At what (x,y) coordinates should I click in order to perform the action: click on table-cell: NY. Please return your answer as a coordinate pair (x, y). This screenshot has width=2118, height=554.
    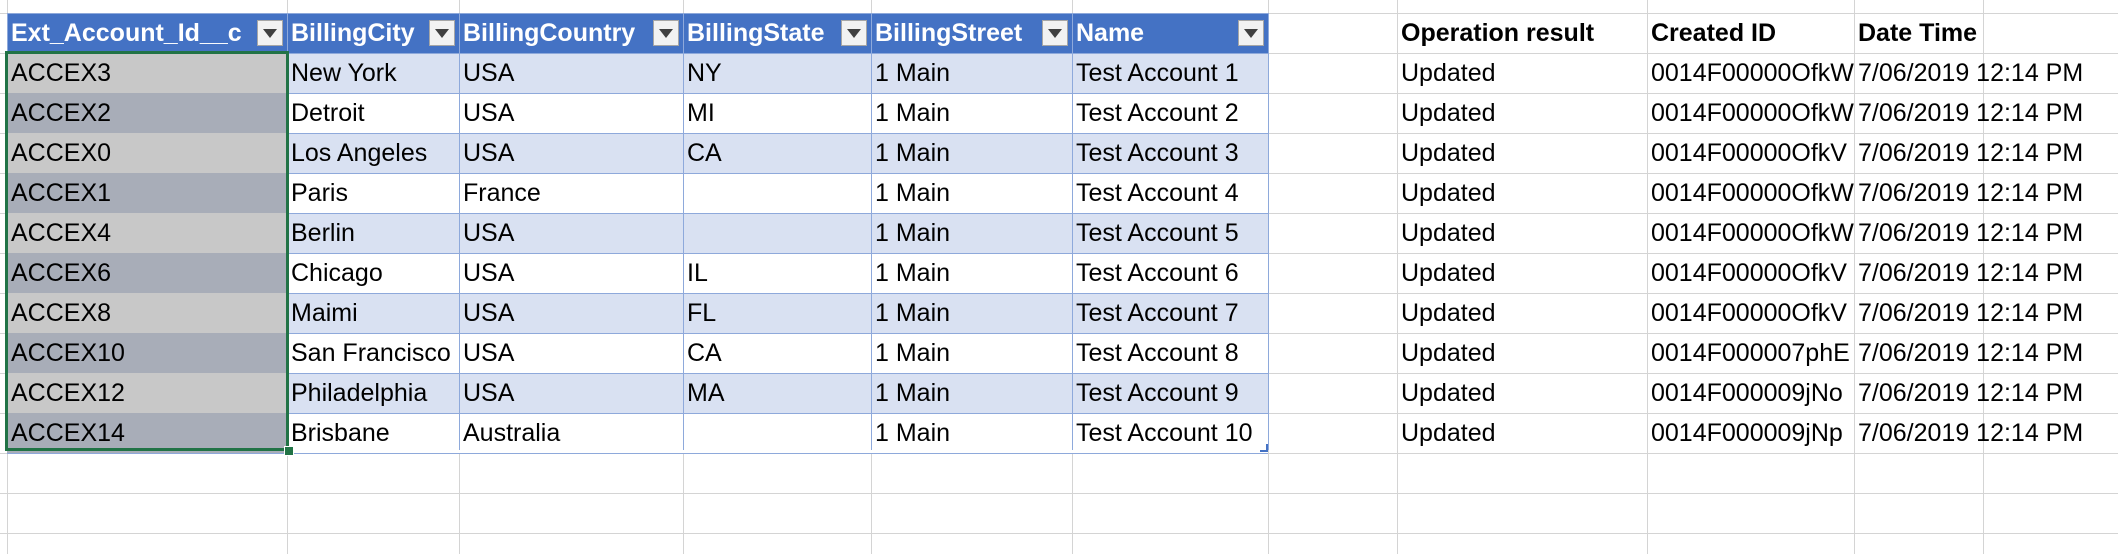
    Looking at the image, I should click on (777, 73).